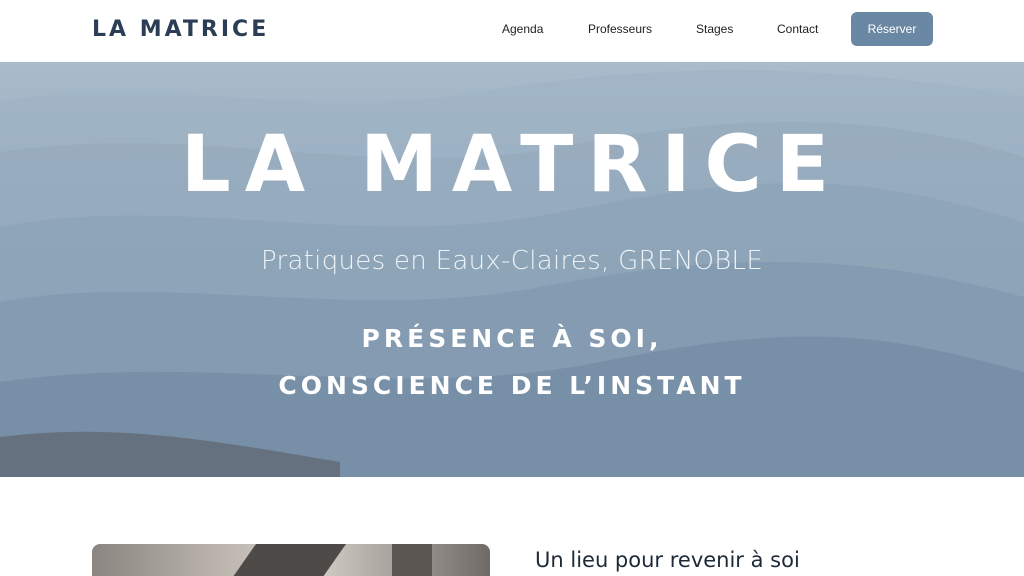 Image resolution: width=1024 pixels, height=576 pixels. Describe the element at coordinates (892, 29) in the screenshot. I see `reserve-button: Réserver` at that location.